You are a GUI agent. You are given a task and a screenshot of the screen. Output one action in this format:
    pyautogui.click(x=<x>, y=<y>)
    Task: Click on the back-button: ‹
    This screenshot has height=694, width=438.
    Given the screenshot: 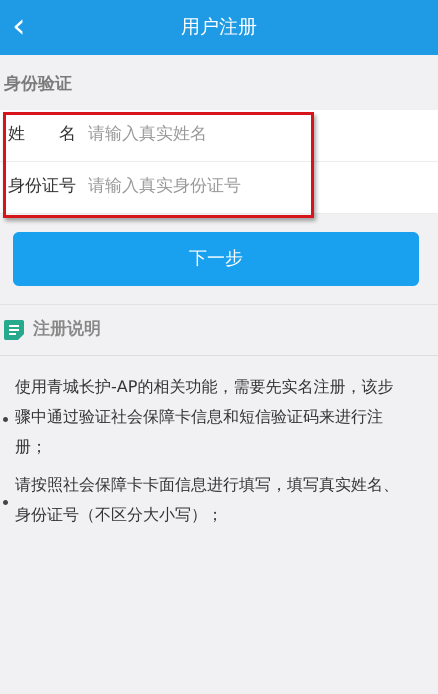 What is the action you would take?
    pyautogui.click(x=19, y=26)
    